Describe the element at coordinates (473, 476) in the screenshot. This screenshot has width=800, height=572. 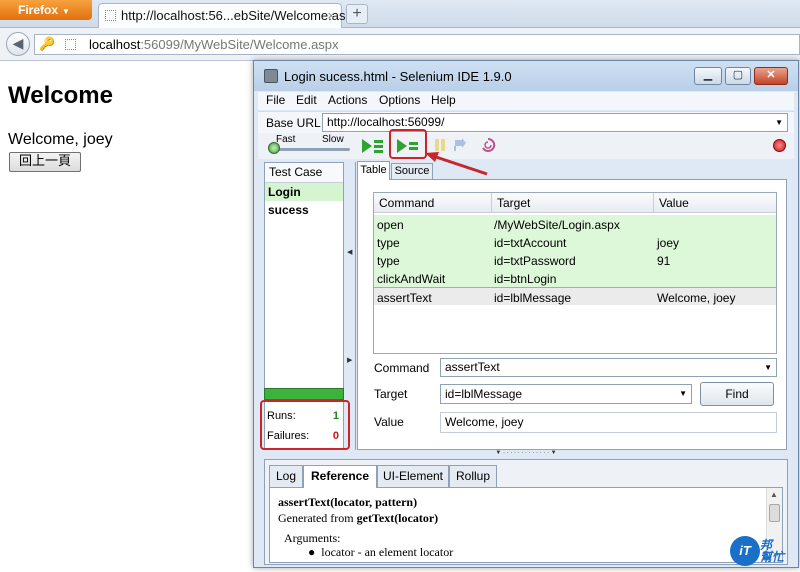
I see `tab-rollup: Rollup` at that location.